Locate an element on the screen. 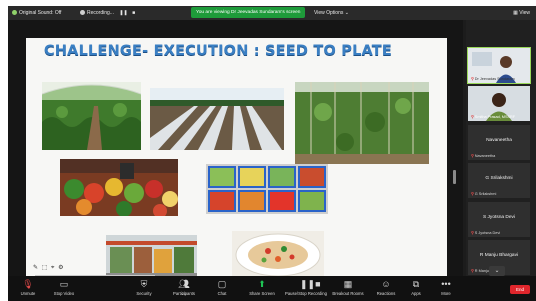  apps-icon: ⧉ is located at coordinates (416, 284).